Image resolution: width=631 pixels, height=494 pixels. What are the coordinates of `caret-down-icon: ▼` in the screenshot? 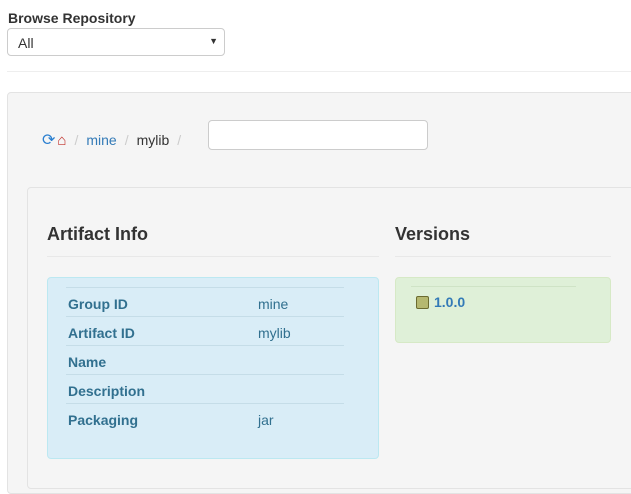 It's located at (213, 41).